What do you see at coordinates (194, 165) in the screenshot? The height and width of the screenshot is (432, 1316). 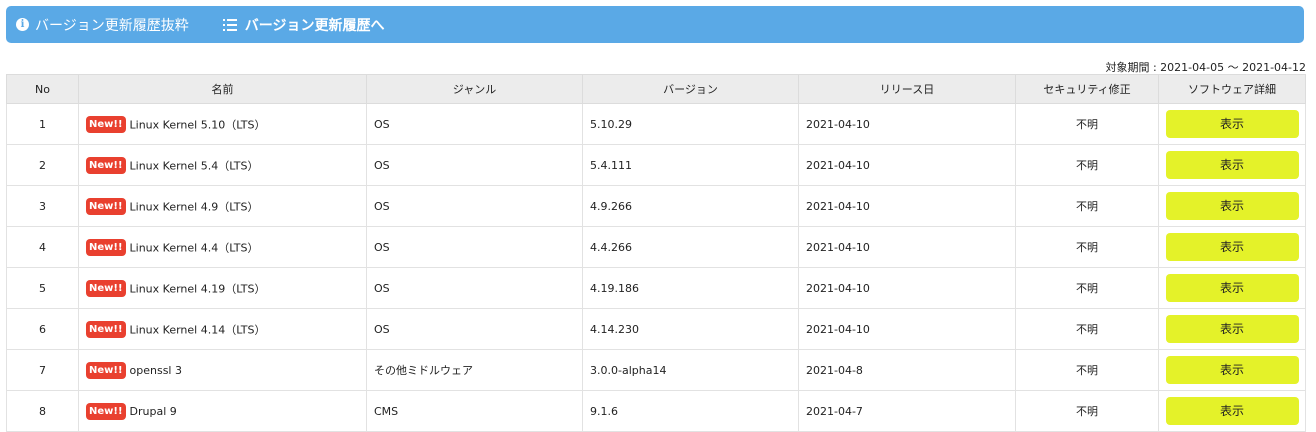 I see `software-name: Linux Kernel 5.4（LTS）` at bounding box center [194, 165].